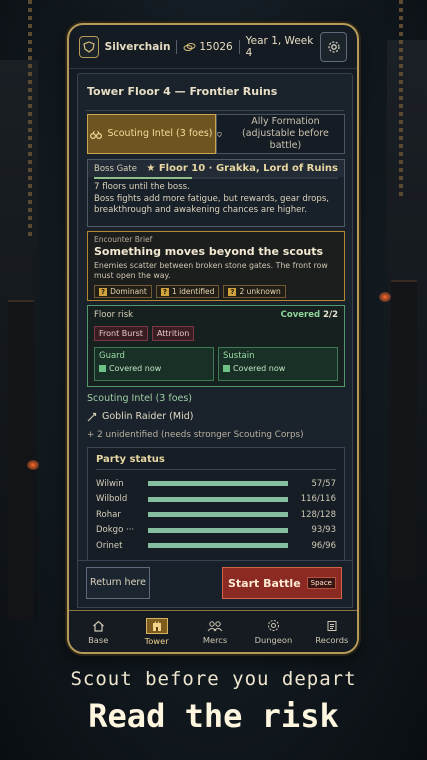  Describe the element at coordinates (318, 514) in the screenshot. I see `hp-value: 128/128` at that location.